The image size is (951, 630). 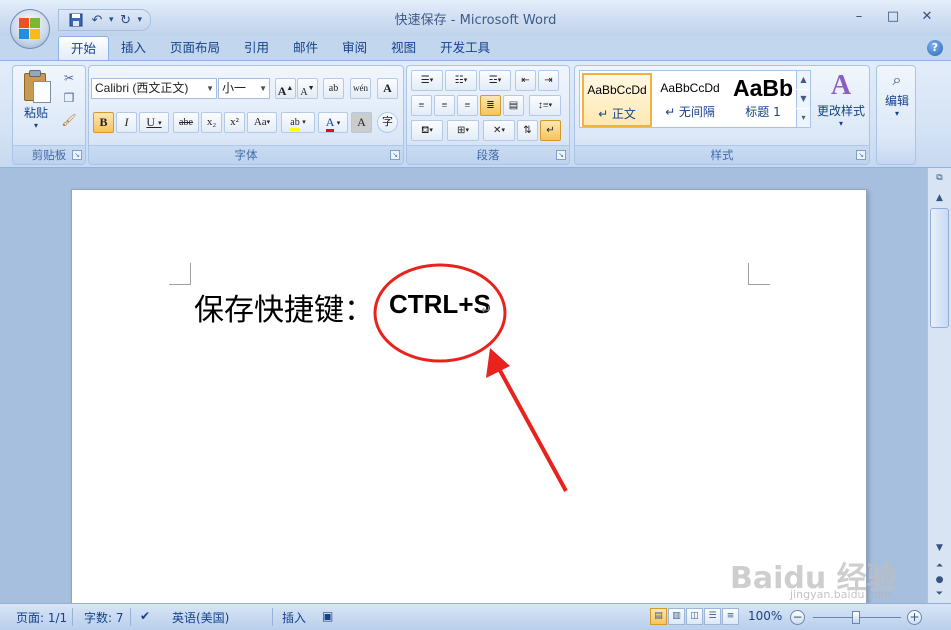 I want to click on clipboard-launcher-icon: ↘, so click(x=77, y=155).